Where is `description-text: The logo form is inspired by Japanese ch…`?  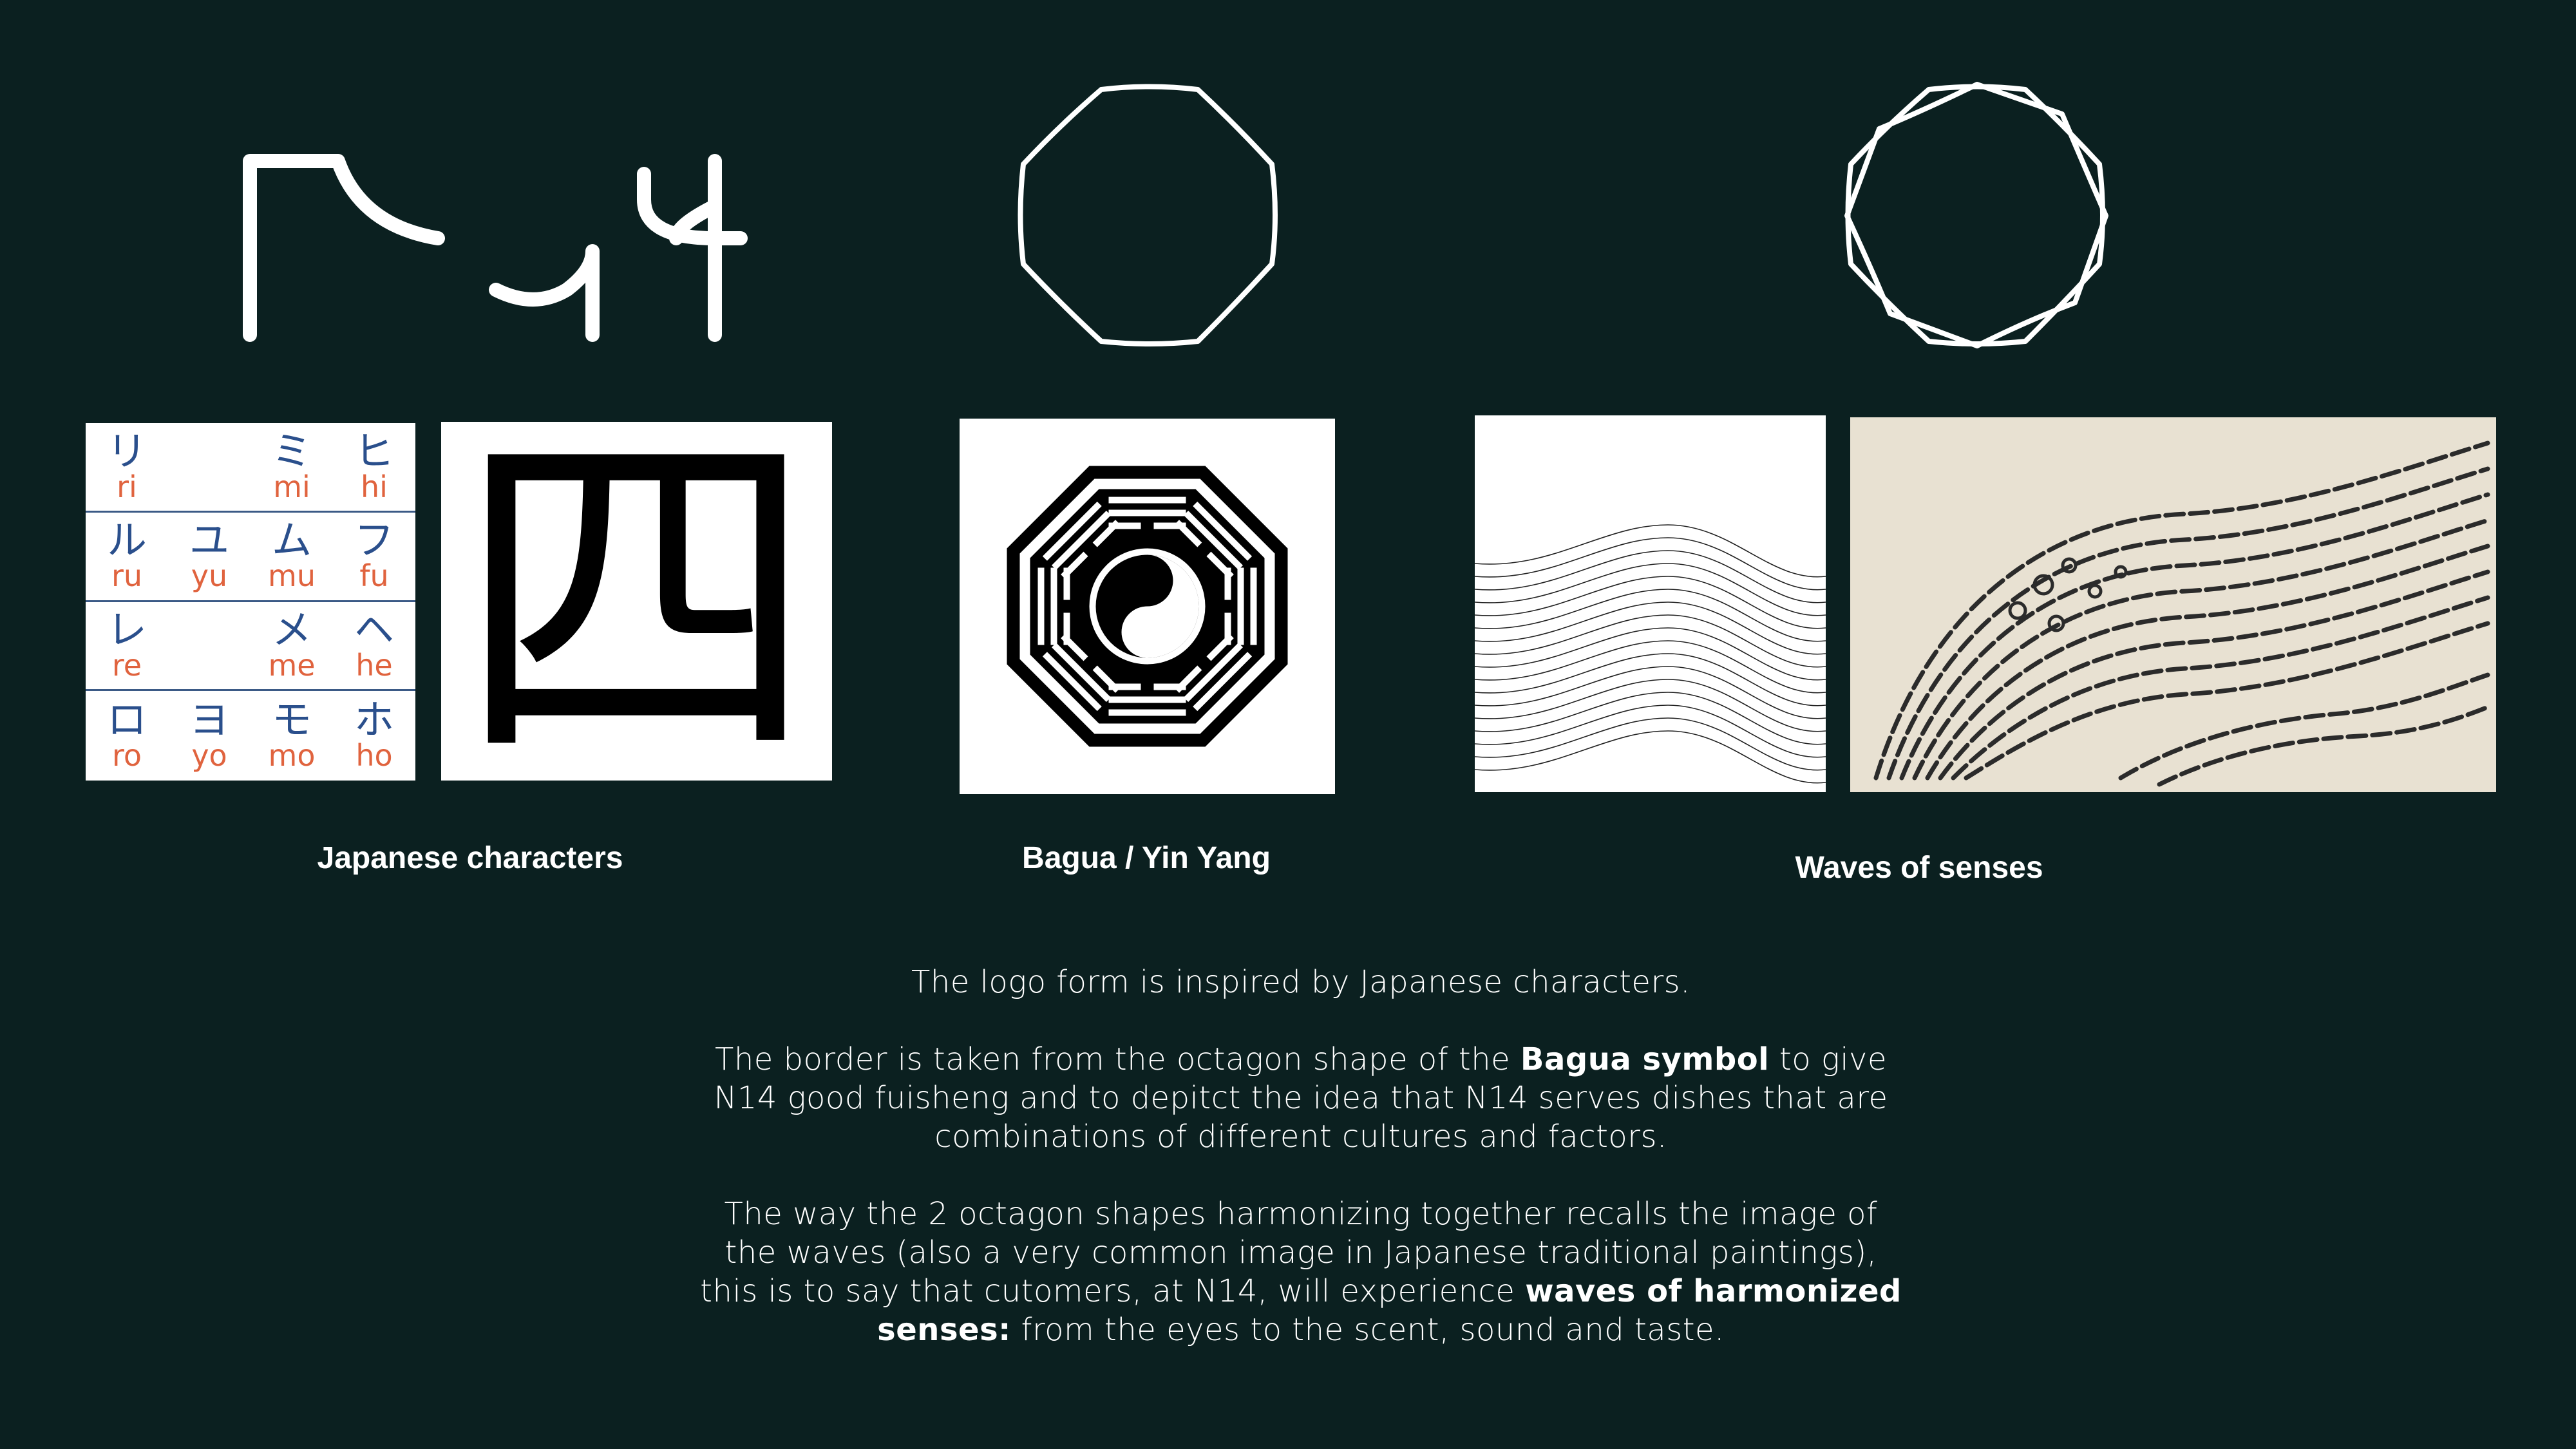
description-text: The logo form is inspired by Japanese ch… is located at coordinates (1301, 1175).